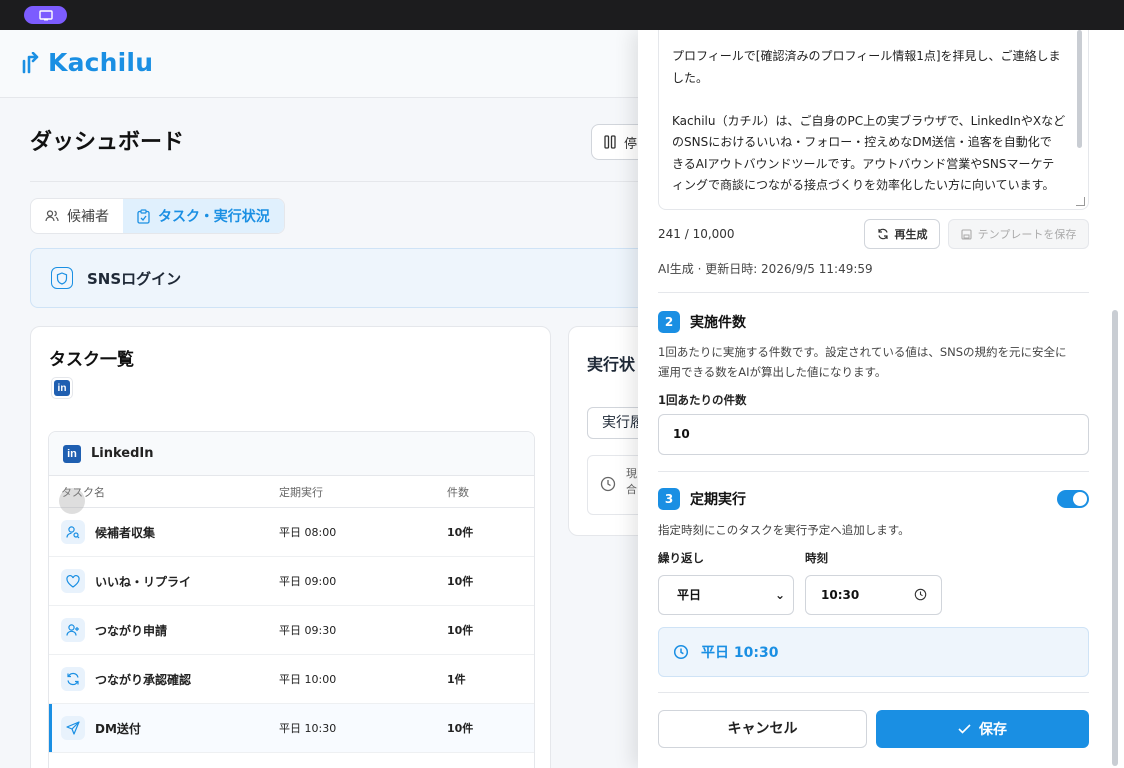 This screenshot has width=1124, height=768. Describe the element at coordinates (779, 595) in the screenshot. I see `chevron-down-icon: ⌄` at that location.